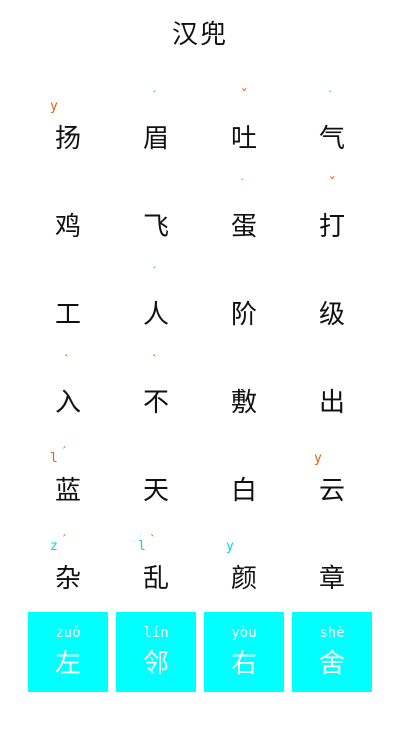  I want to click on answer-tile: shè 舍, so click(332, 652).